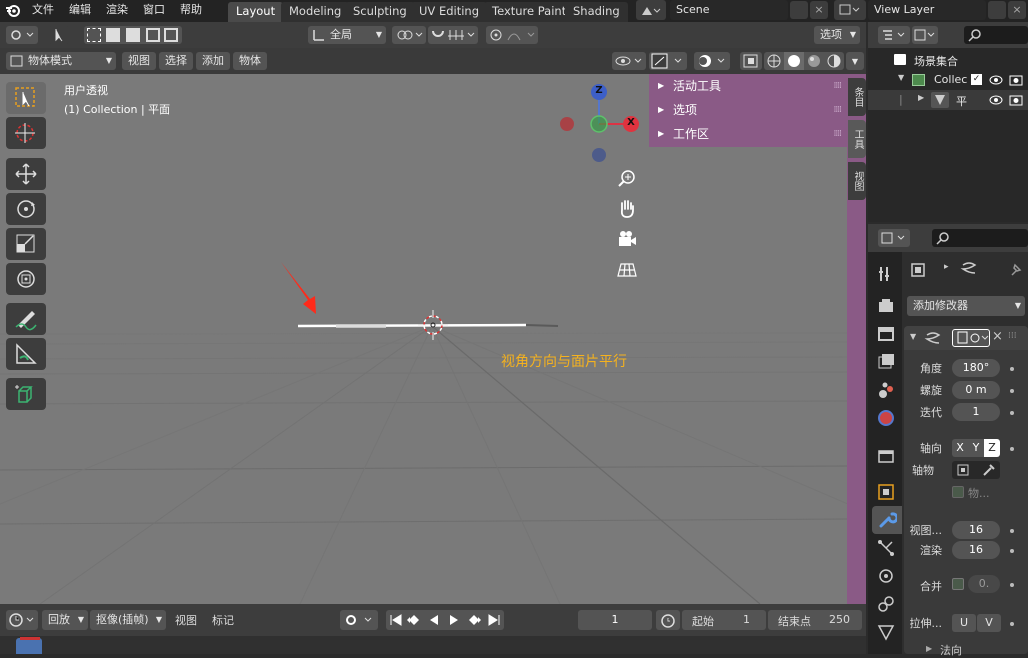  I want to click on timeline-editor-type-button, so click(22, 620).